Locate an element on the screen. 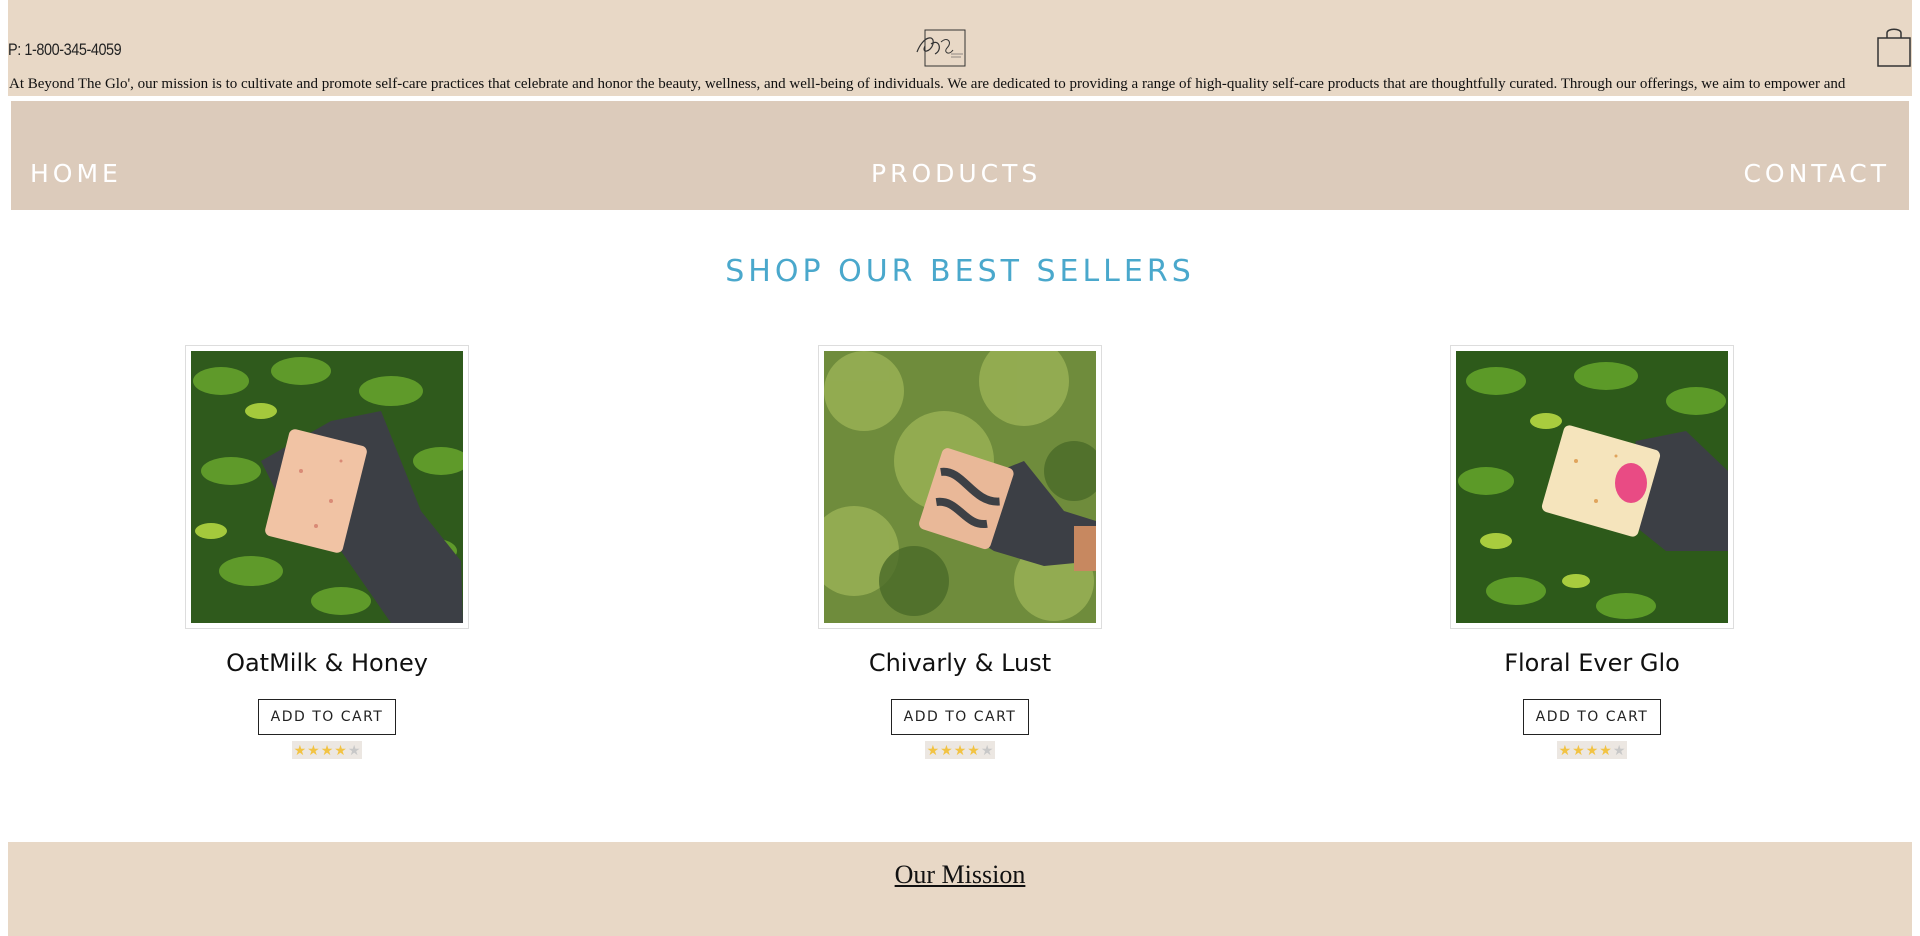 This screenshot has height=936, width=1920. product-name: Floral Ever Glo is located at coordinates (1592, 663).